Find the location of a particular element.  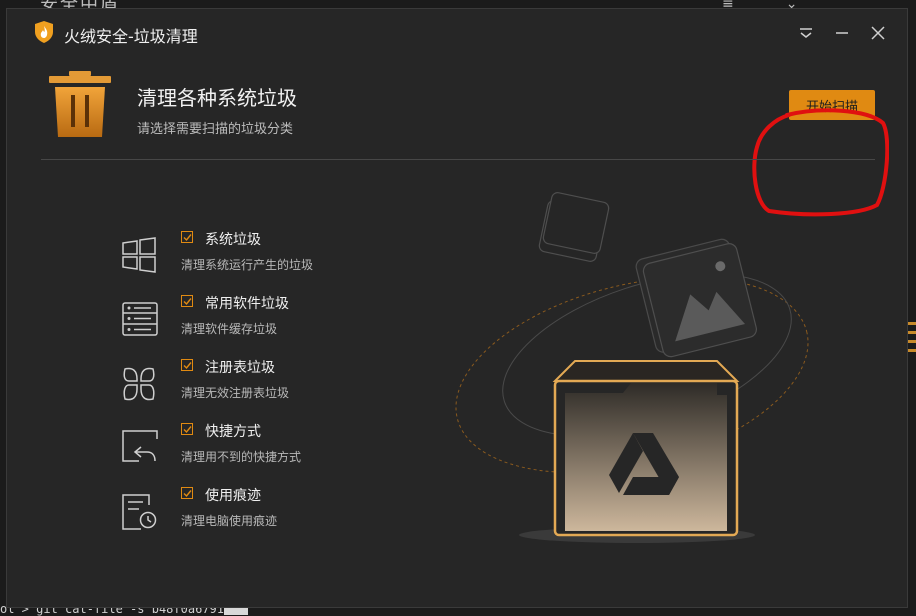

page-title: 清理各种系统垃圾 is located at coordinates (217, 98).